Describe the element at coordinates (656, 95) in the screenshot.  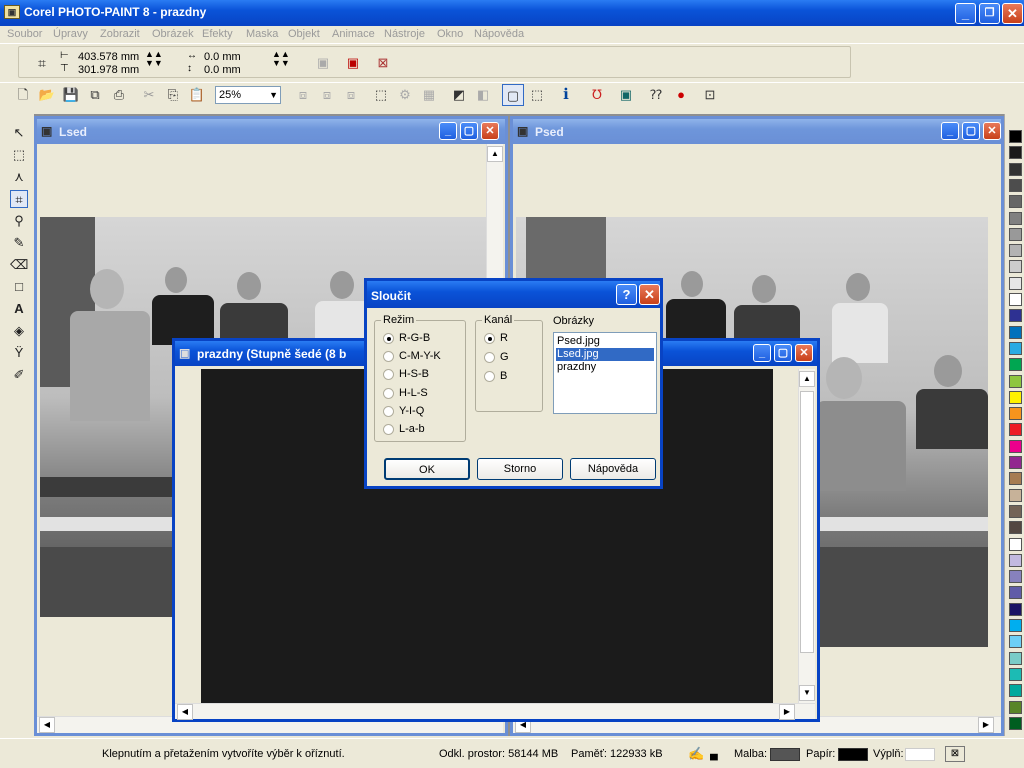
I see `help-pointer-icon: ⁇` at that location.